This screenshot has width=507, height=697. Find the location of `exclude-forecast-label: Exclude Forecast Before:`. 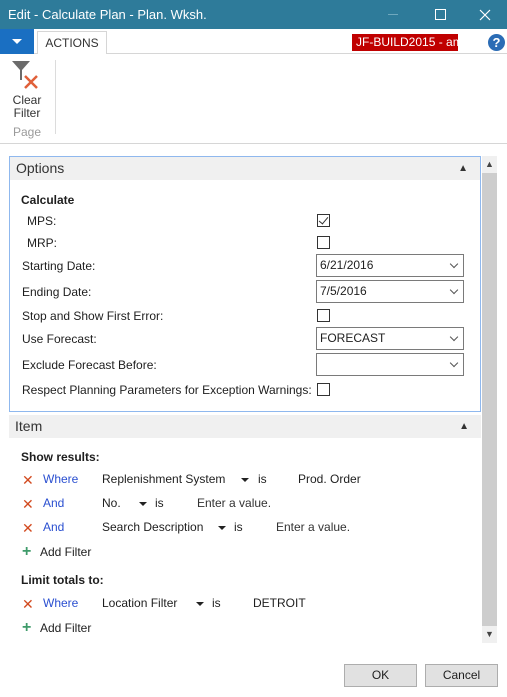

exclude-forecast-label: Exclude Forecast Before: is located at coordinates (89, 365).